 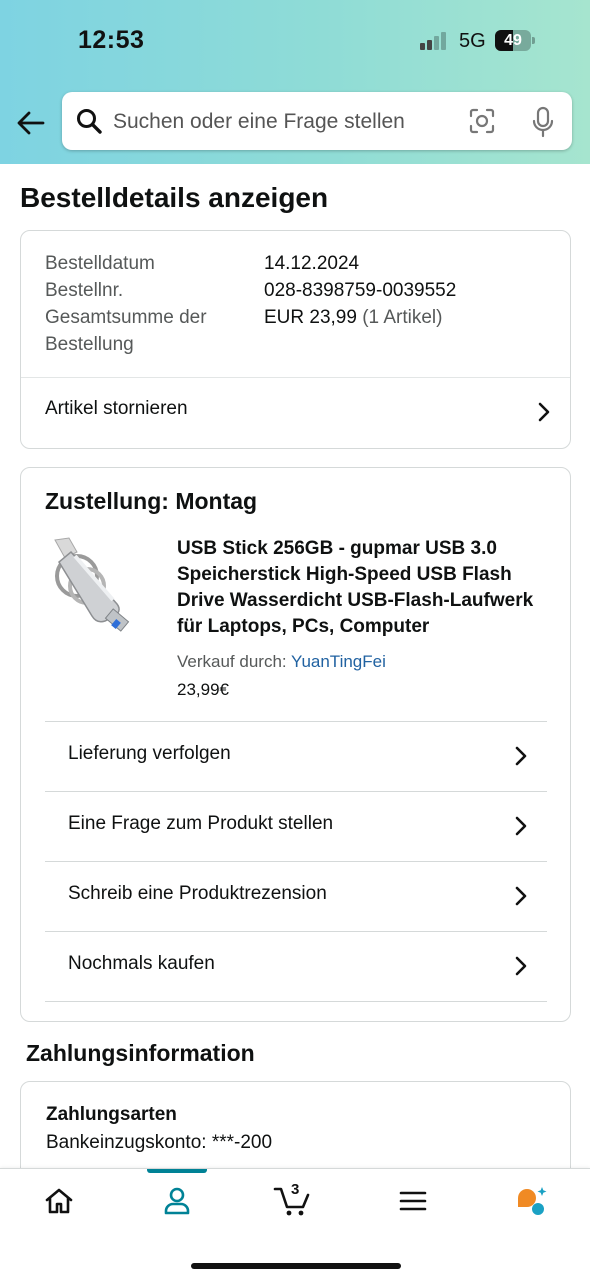 What do you see at coordinates (543, 122) in the screenshot?
I see `microphone-icon` at bounding box center [543, 122].